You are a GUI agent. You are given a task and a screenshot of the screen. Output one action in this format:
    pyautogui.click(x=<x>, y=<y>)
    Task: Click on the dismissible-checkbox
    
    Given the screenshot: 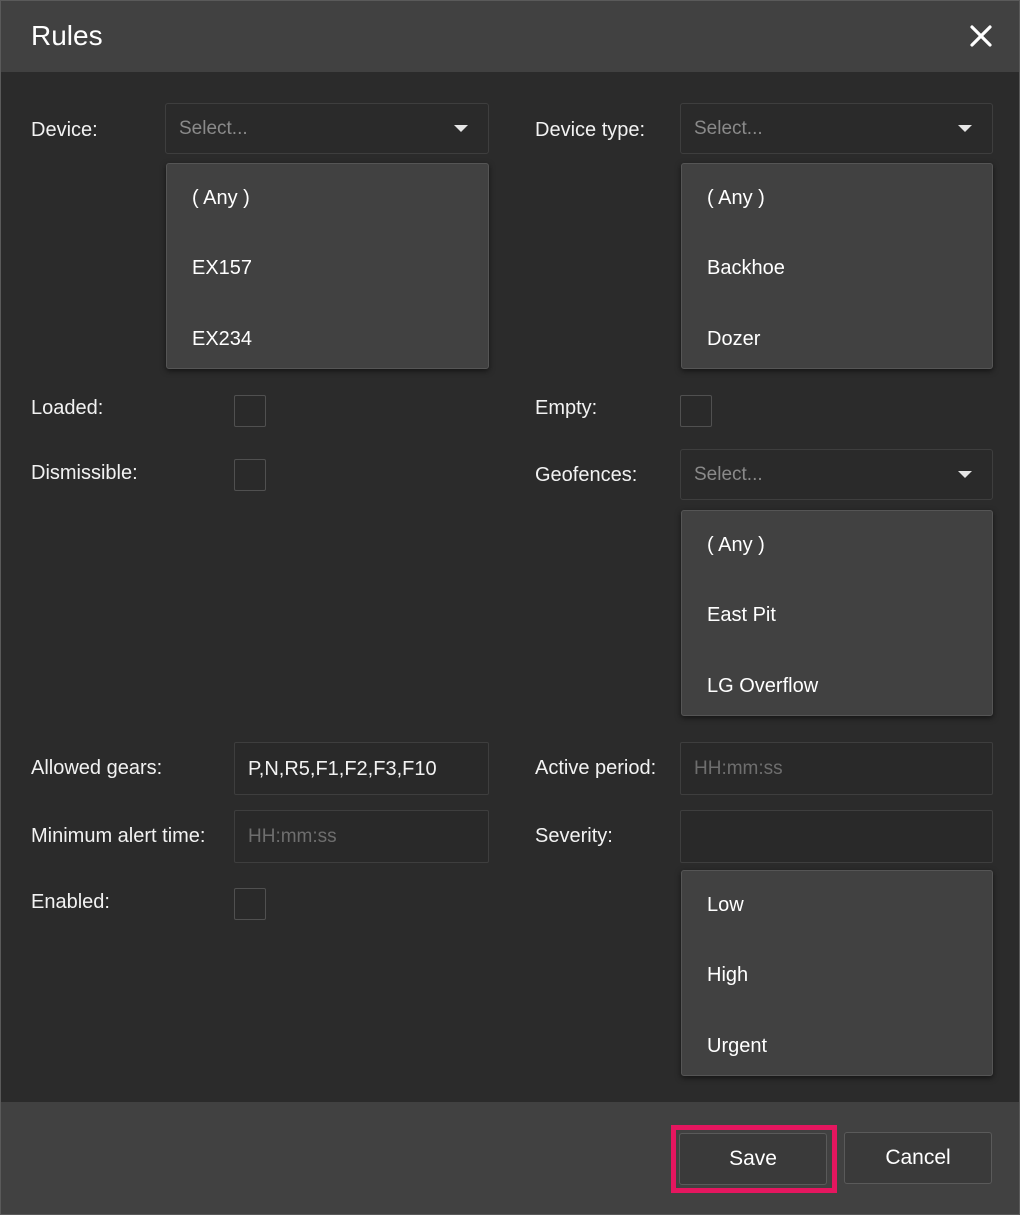 What is the action you would take?
    pyautogui.click(x=250, y=475)
    